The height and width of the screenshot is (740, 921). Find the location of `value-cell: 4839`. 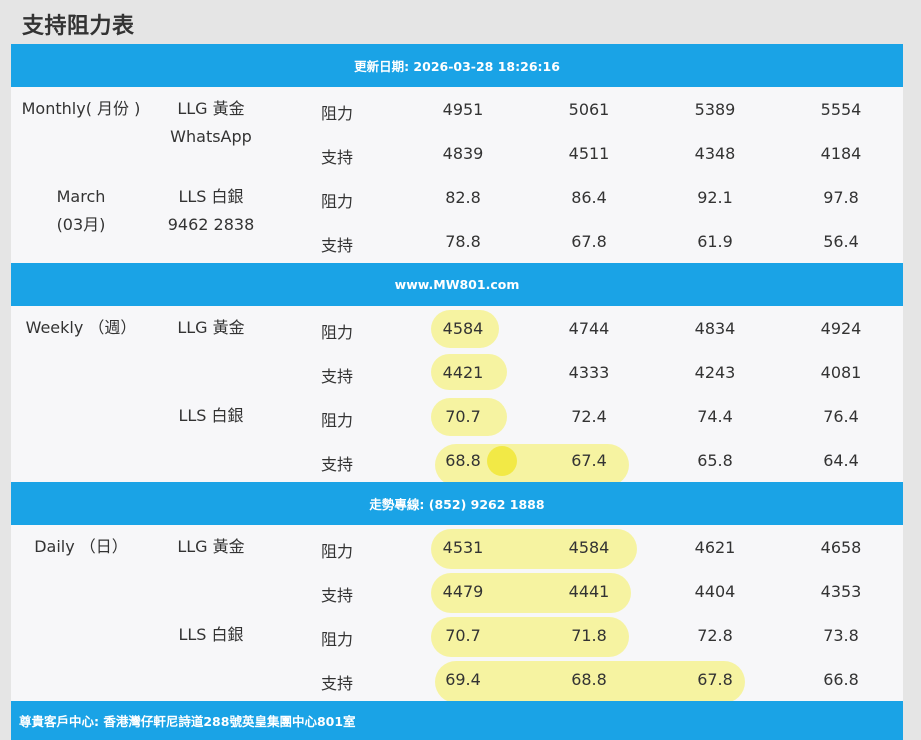

value-cell: 4839 is located at coordinates (463, 153).